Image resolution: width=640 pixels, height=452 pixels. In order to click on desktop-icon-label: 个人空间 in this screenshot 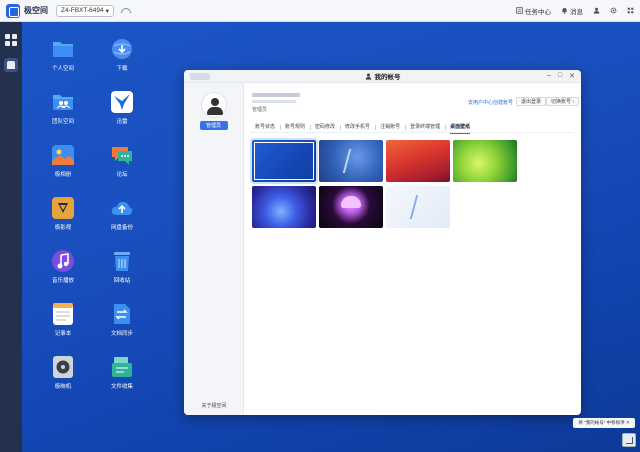, I will do `click(62, 69)`.